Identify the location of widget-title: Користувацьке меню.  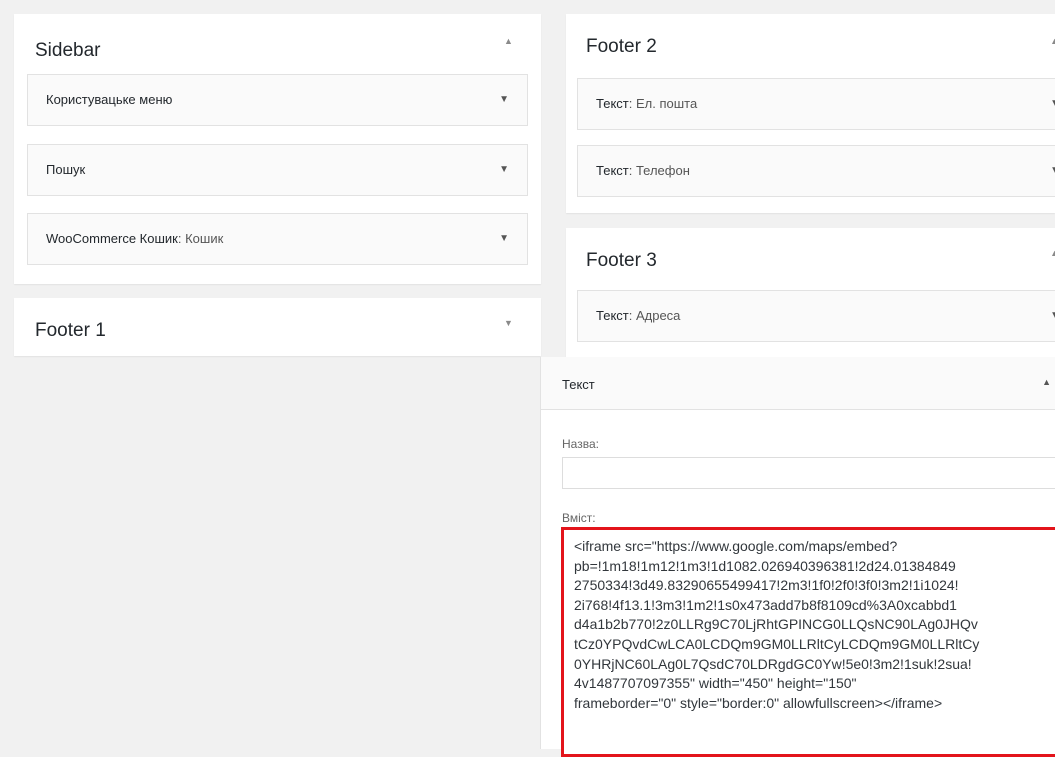
(109, 99).